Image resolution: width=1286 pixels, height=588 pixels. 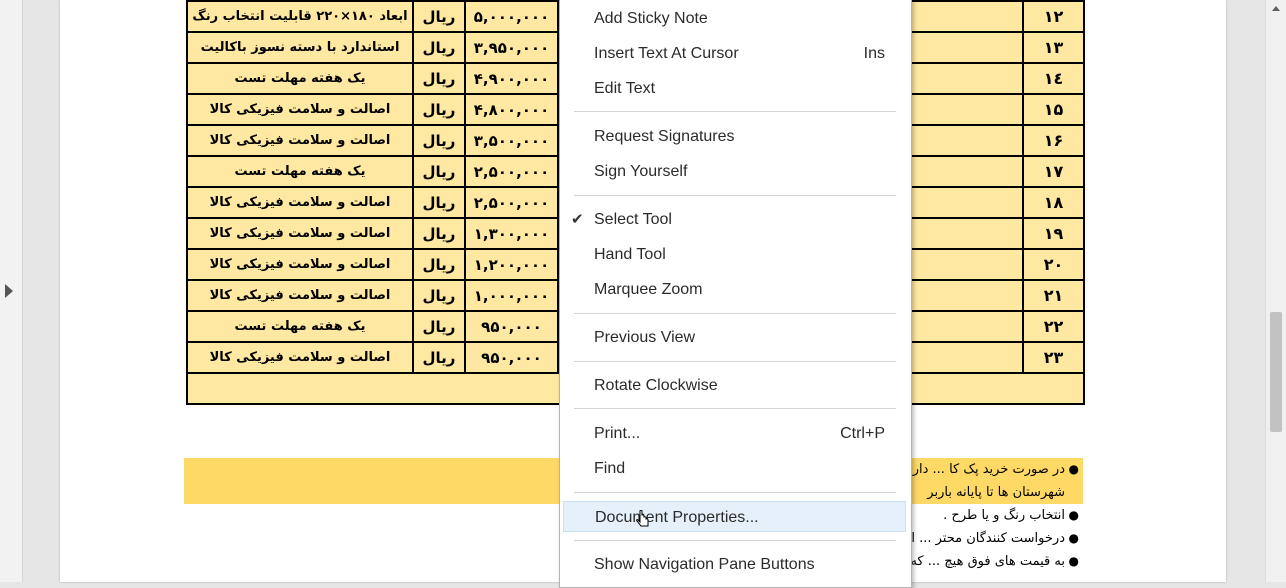 I want to click on scroll-thumb, so click(x=1276, y=372).